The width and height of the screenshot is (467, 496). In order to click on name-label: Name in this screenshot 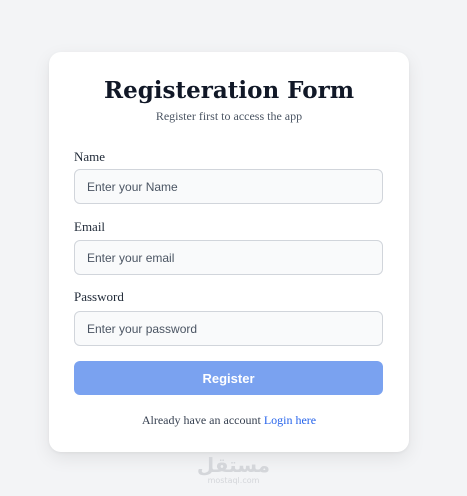, I will do `click(90, 156)`.